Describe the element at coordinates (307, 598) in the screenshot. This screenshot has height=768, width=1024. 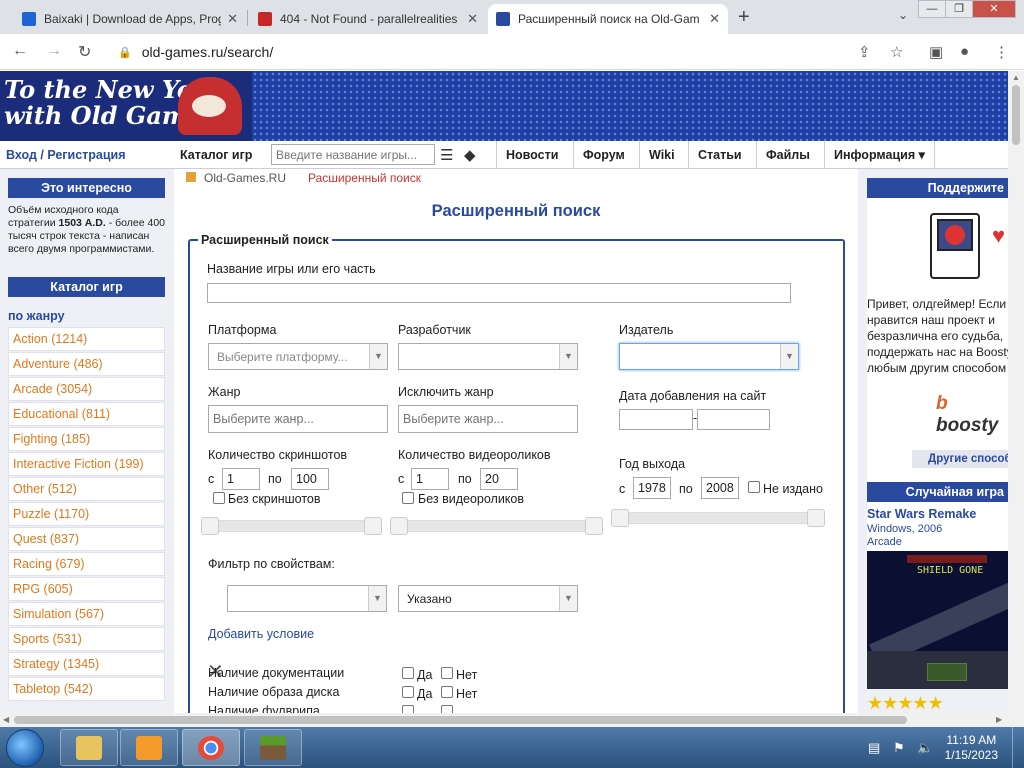
I see `property-select: ▼` at that location.